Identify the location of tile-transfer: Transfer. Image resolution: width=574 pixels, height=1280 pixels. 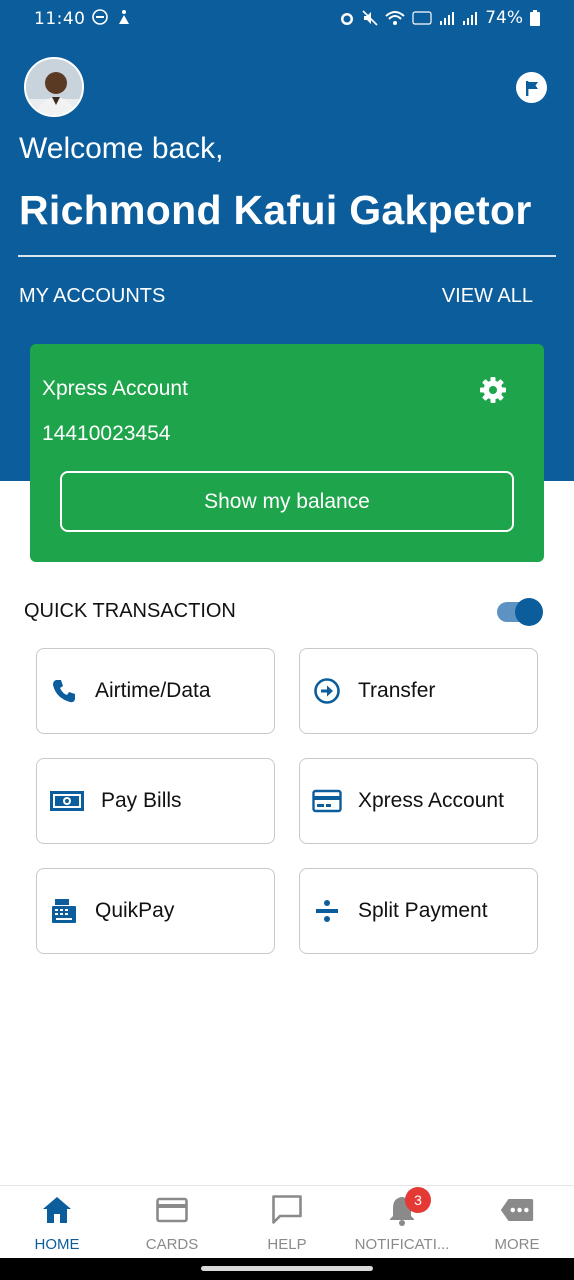
(418, 691).